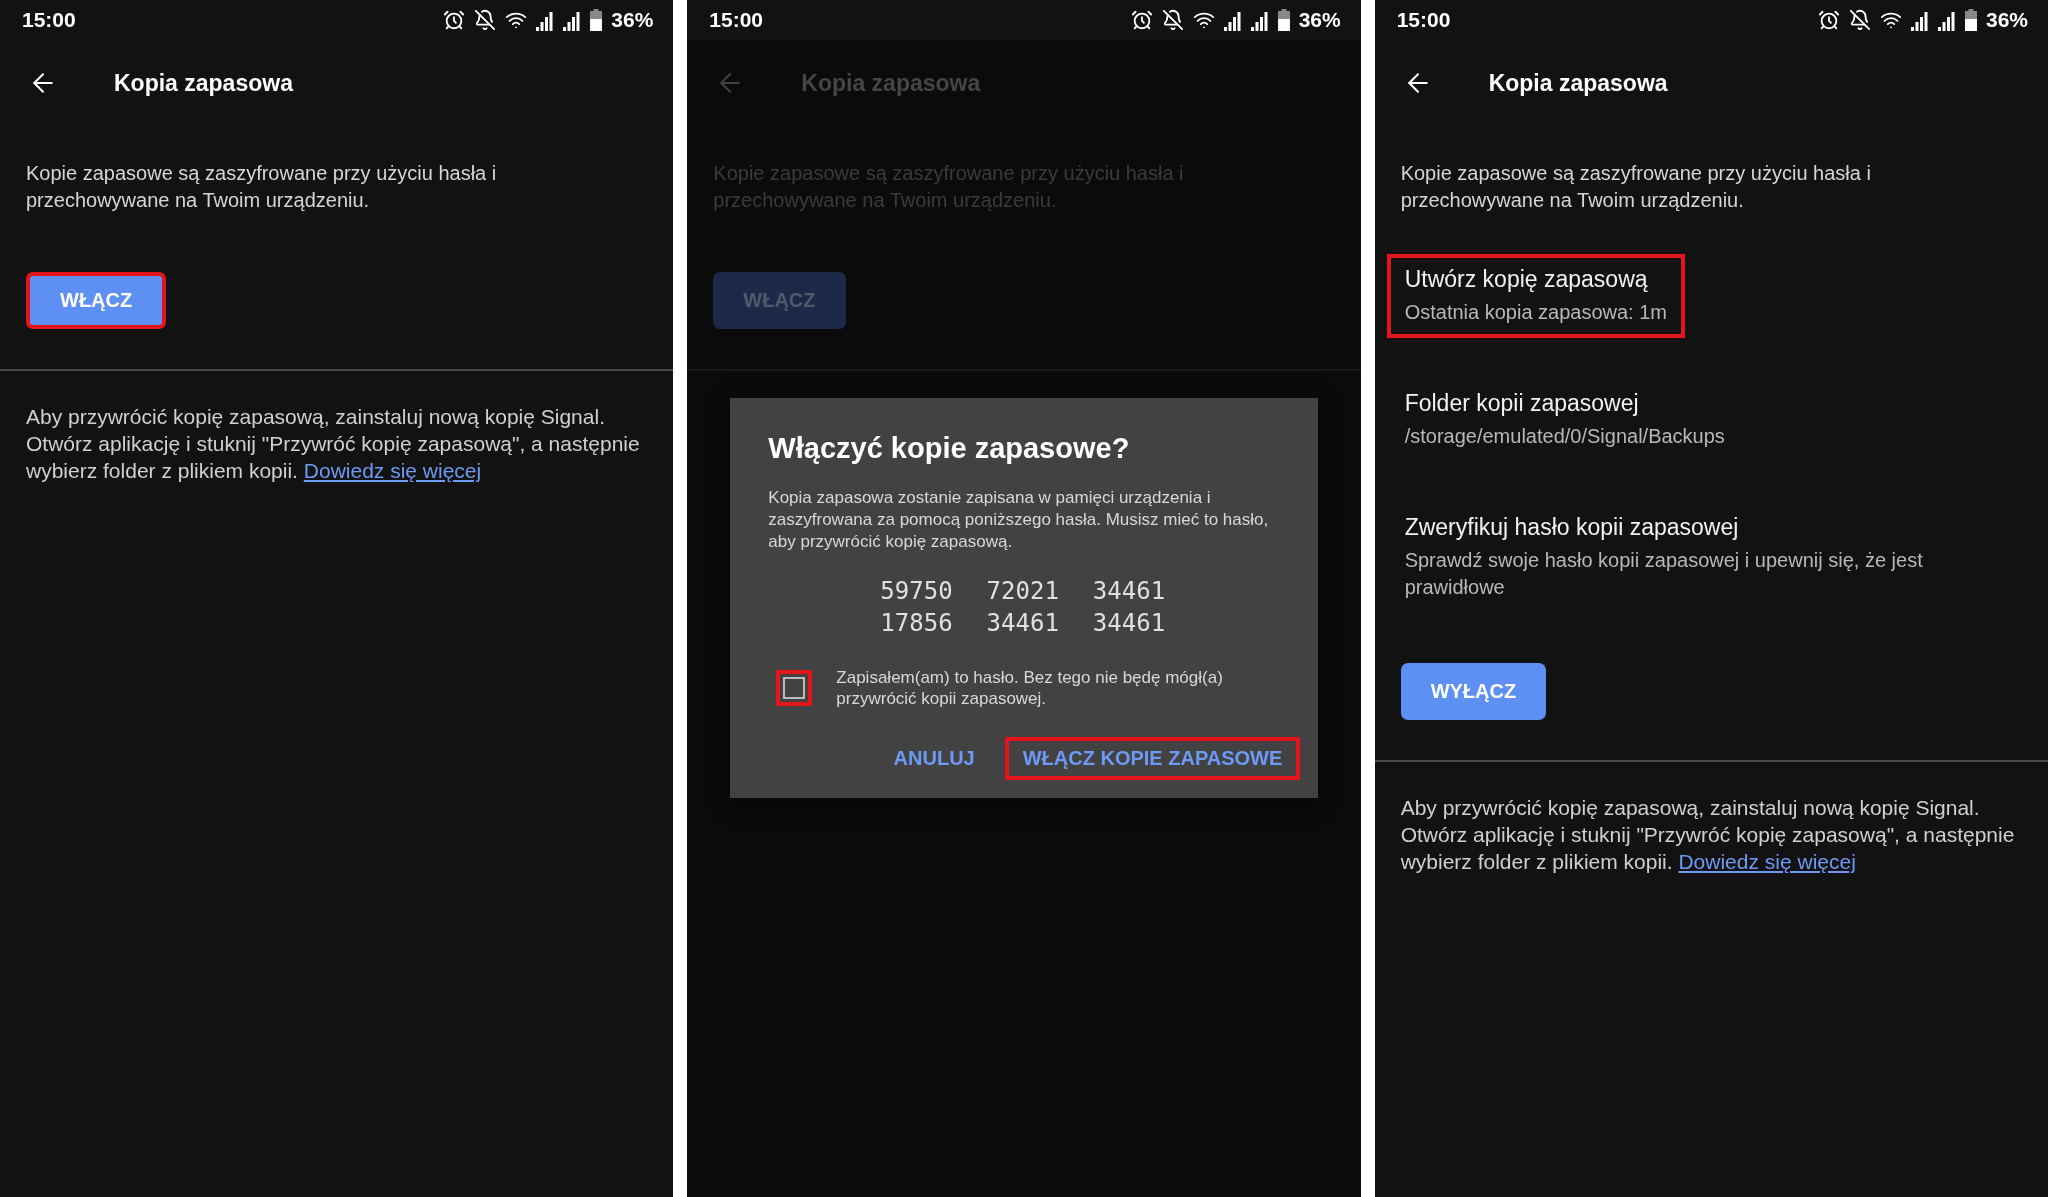  I want to click on setting-subtitle: Sprawdź swoje hasło kopii zapasowej i upewnij się, że jest prawidłowe, so click(1664, 574).